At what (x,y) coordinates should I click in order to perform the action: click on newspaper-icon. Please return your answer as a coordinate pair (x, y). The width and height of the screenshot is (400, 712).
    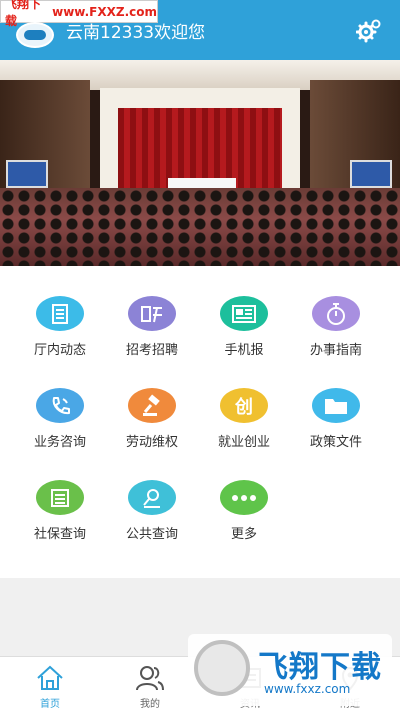
    Looking at the image, I should click on (244, 313).